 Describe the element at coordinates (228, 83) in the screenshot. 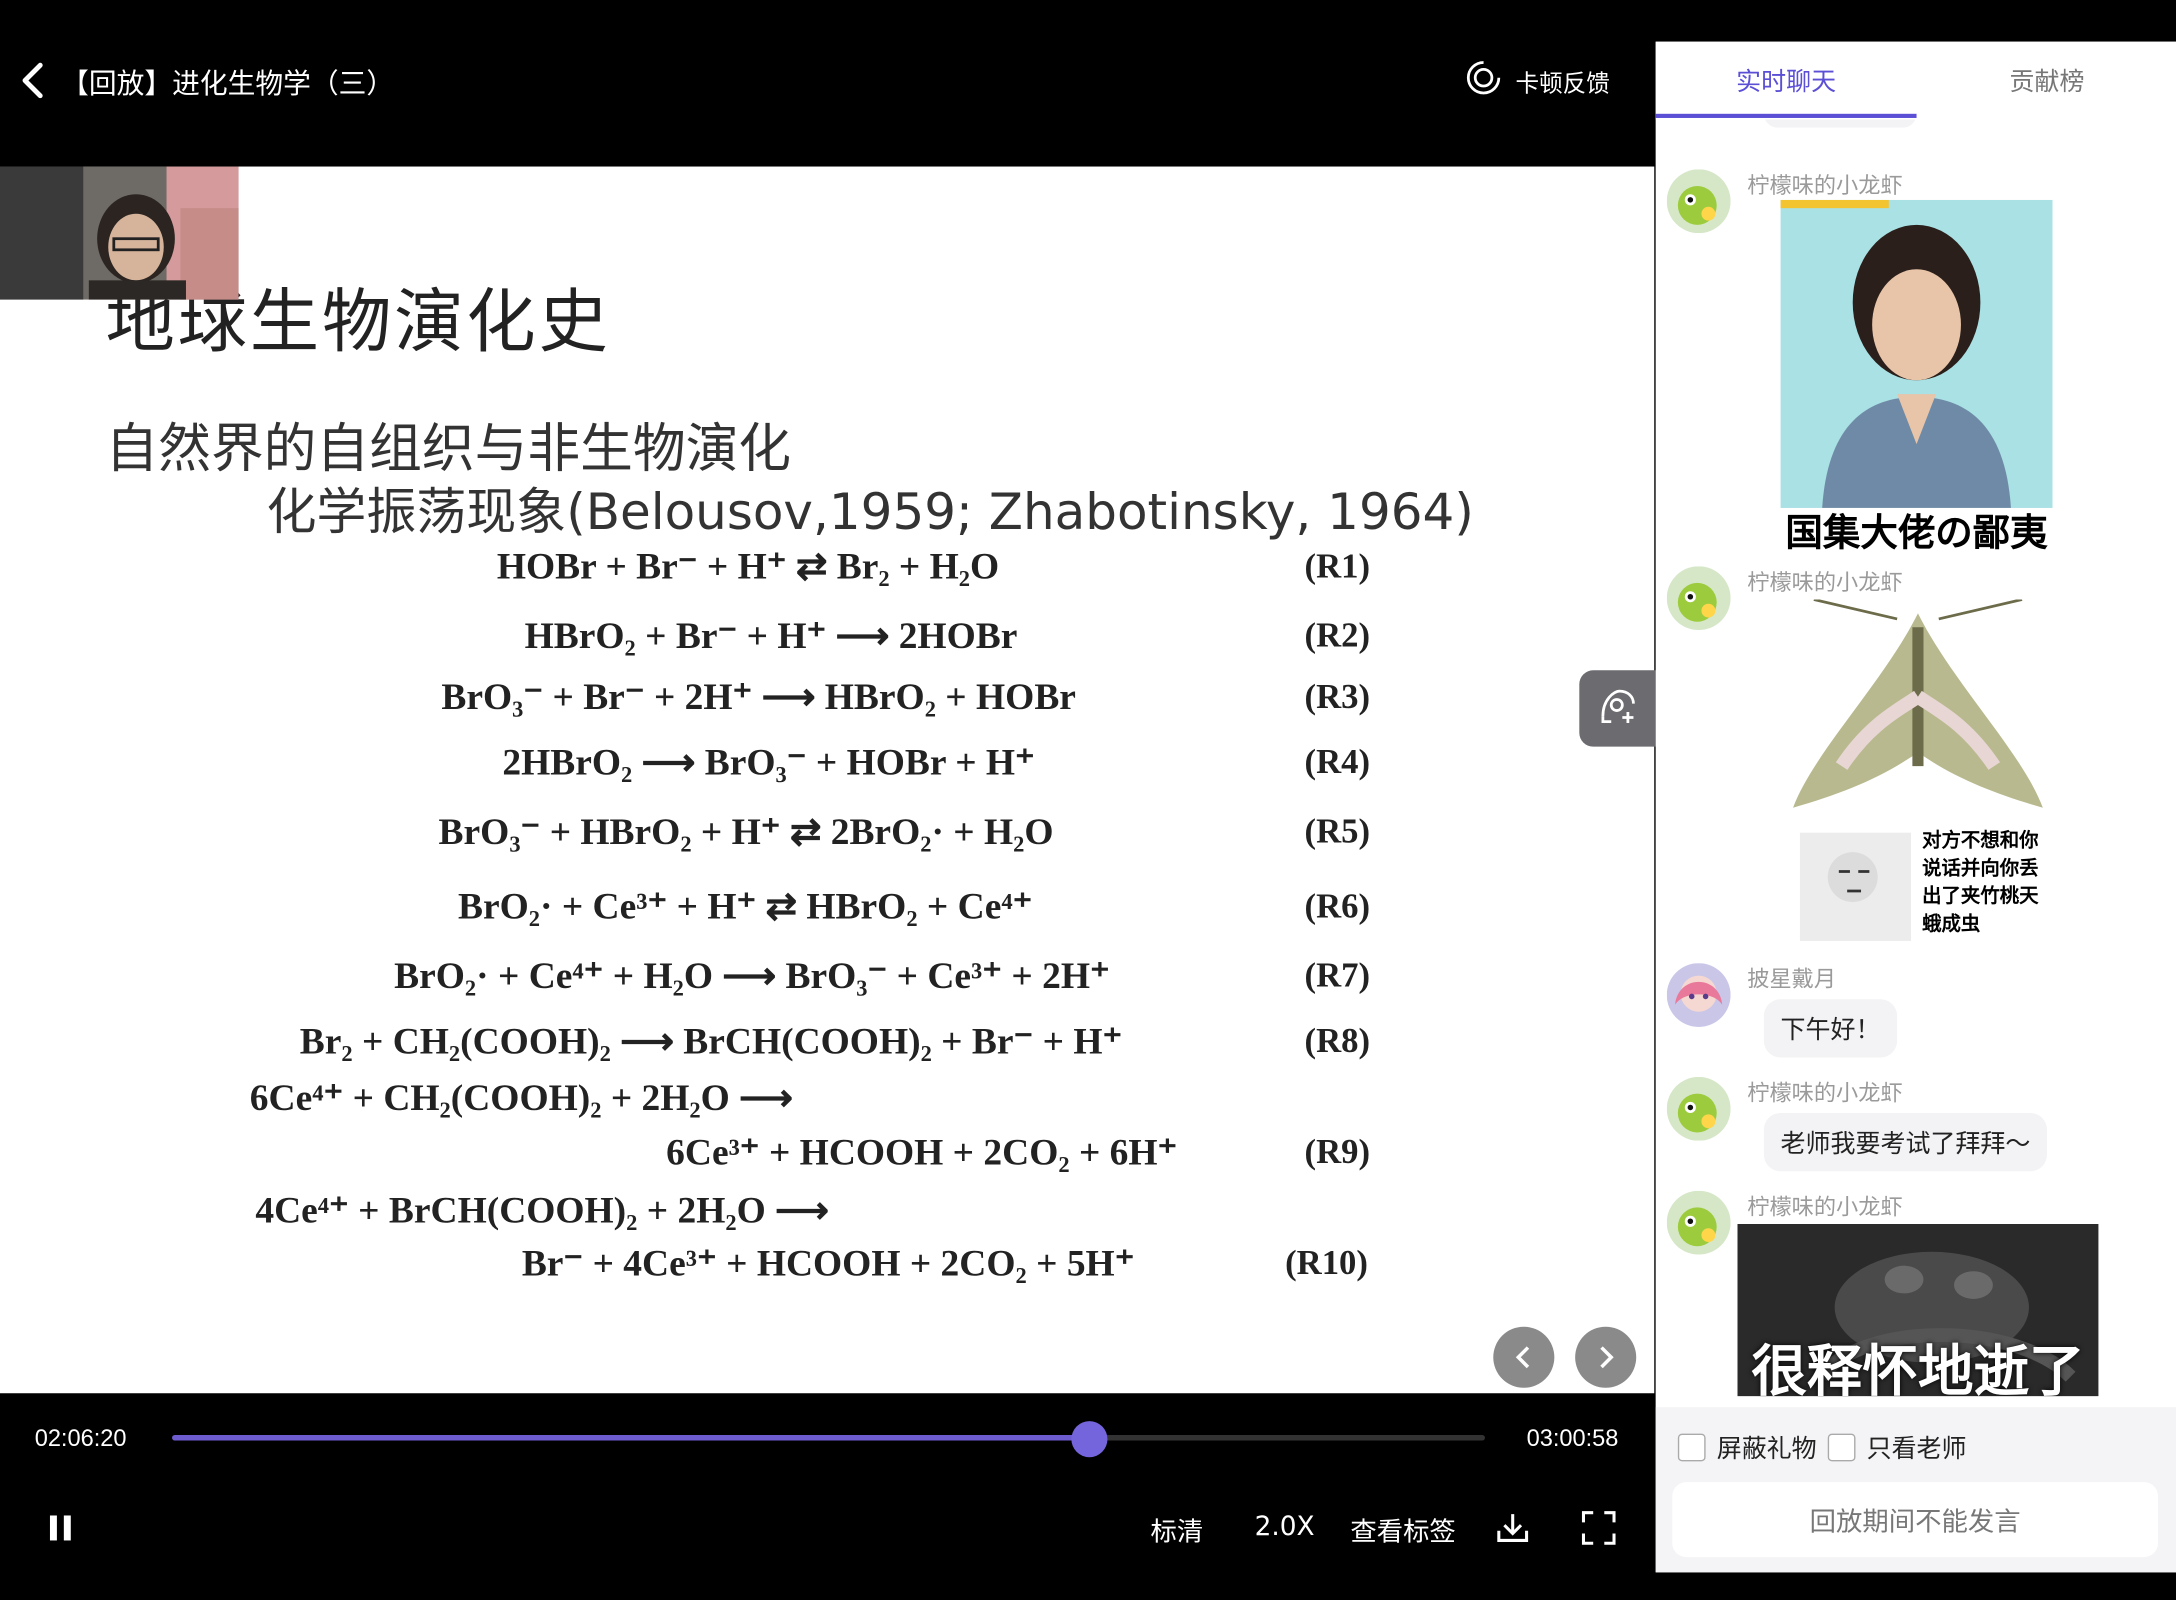

I see `video-title: 【回放】进化生物学（三）` at that location.